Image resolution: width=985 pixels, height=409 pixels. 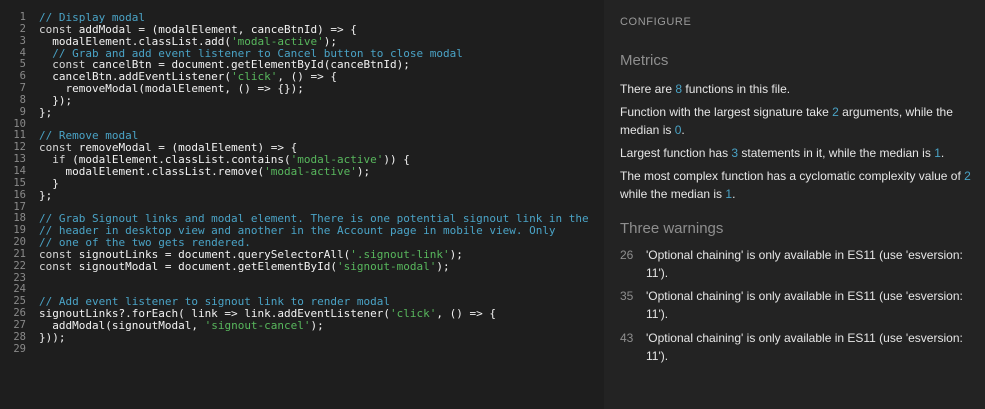 What do you see at coordinates (19, 336) in the screenshot?
I see `line-number: 28` at bounding box center [19, 336].